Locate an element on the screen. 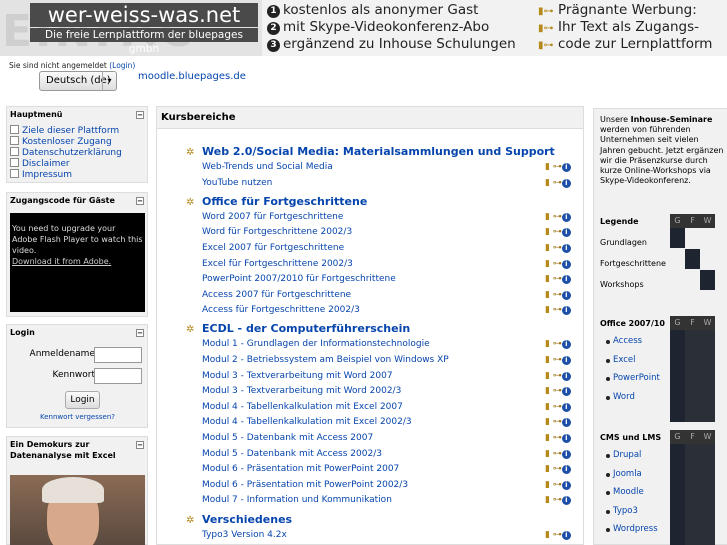 The image size is (727, 545). seminar-link: Wordpress is located at coordinates (635, 529).